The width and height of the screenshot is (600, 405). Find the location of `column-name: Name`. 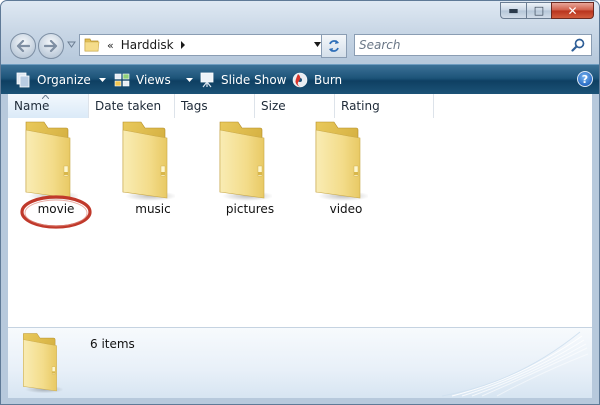

column-name: Name is located at coordinates (48, 106).